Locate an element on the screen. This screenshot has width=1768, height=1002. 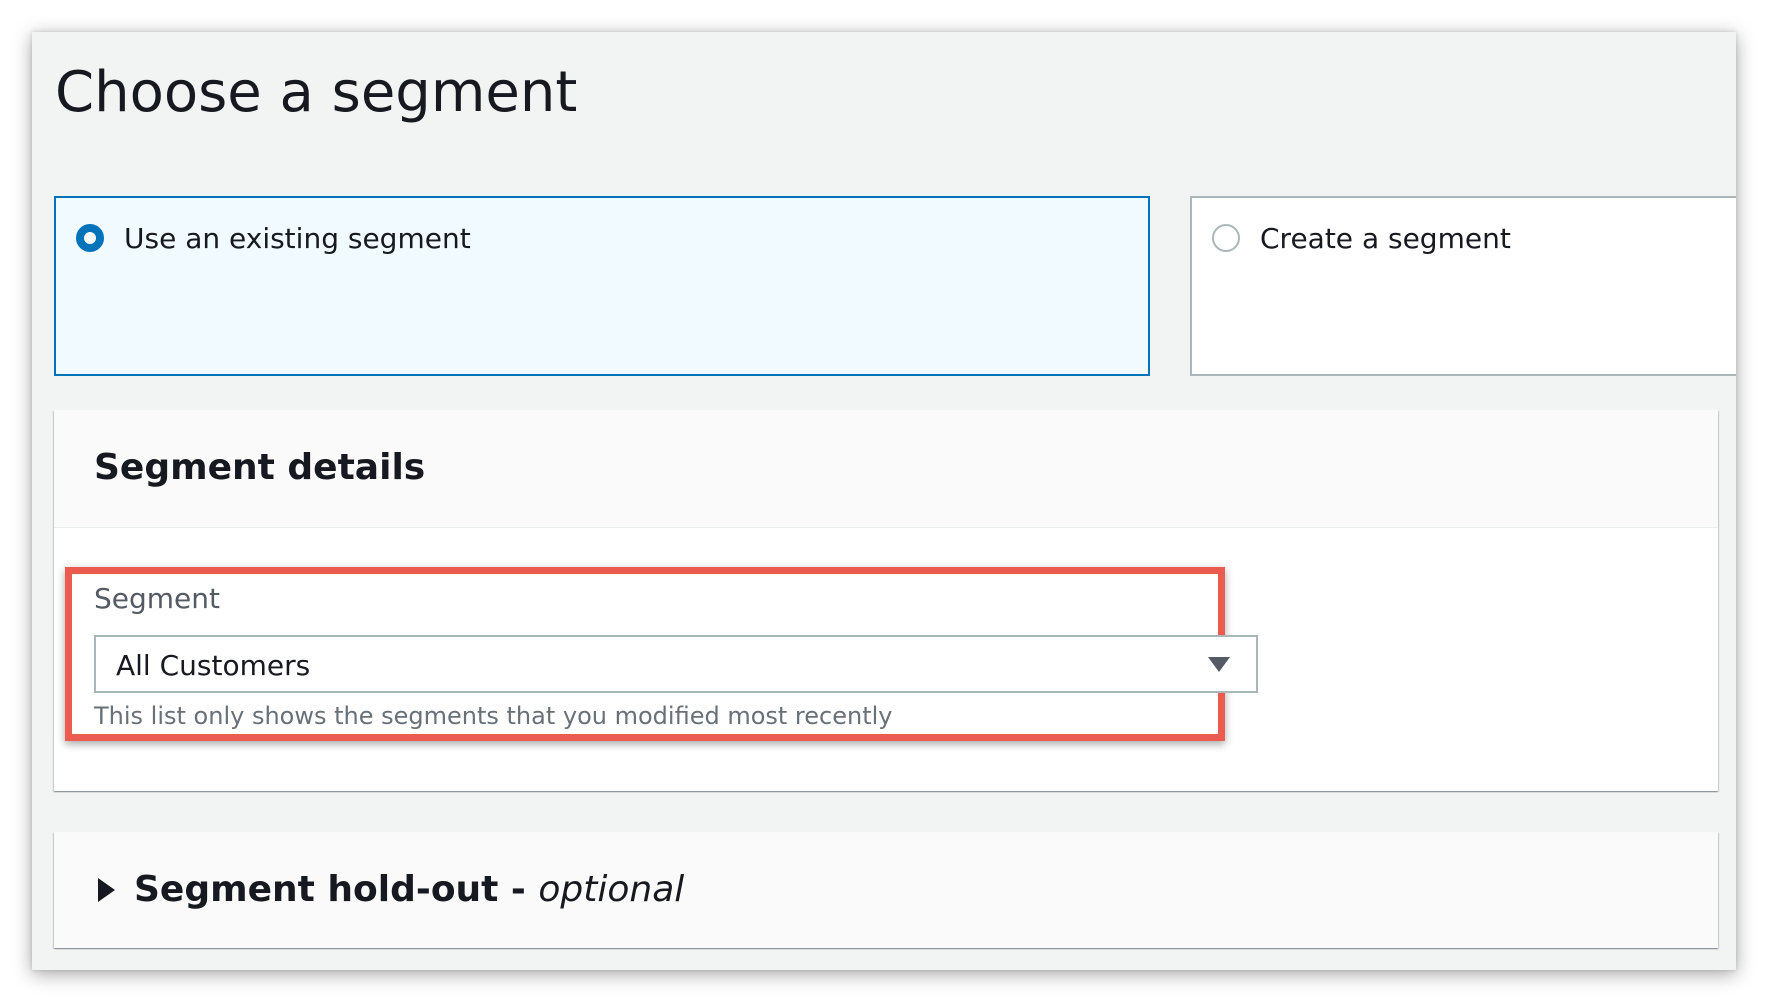
segment-holdout-title: Segment hold-out - optional is located at coordinates (409, 889).